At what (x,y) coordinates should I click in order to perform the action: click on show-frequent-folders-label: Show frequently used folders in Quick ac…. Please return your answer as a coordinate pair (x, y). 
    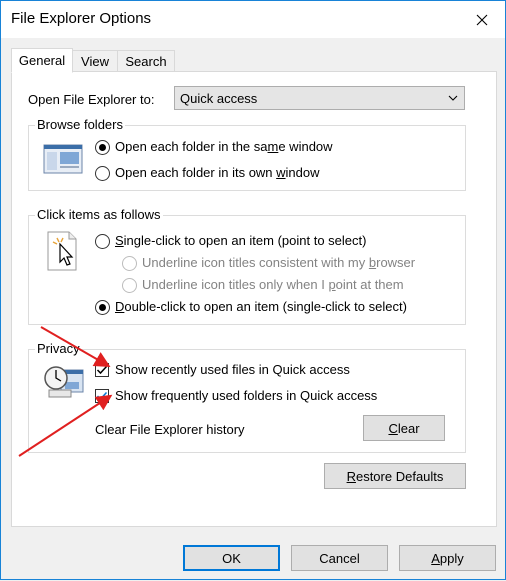
    Looking at the image, I should click on (246, 395).